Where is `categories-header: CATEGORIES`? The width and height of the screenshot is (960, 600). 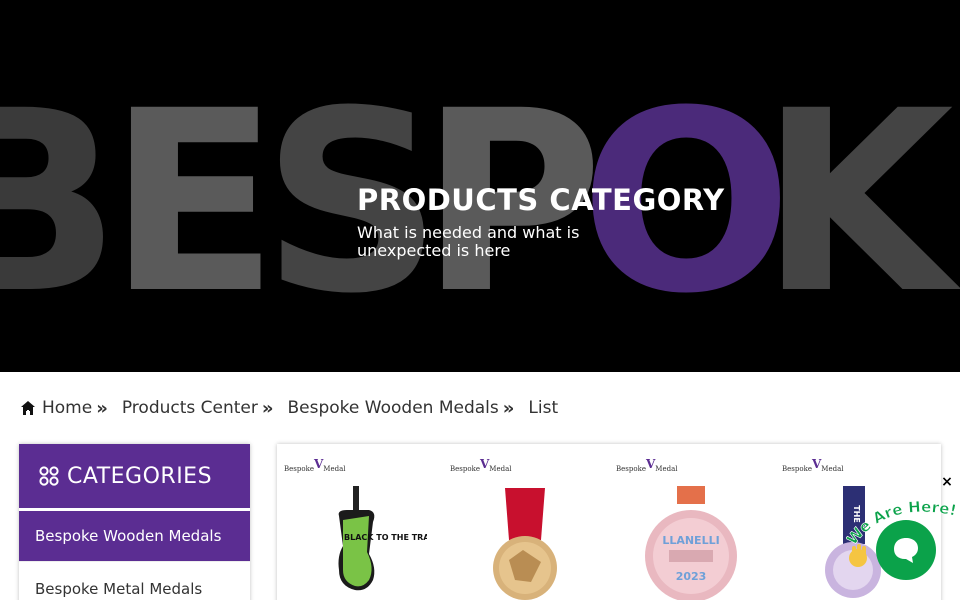
categories-header: CATEGORIES is located at coordinates (134, 476).